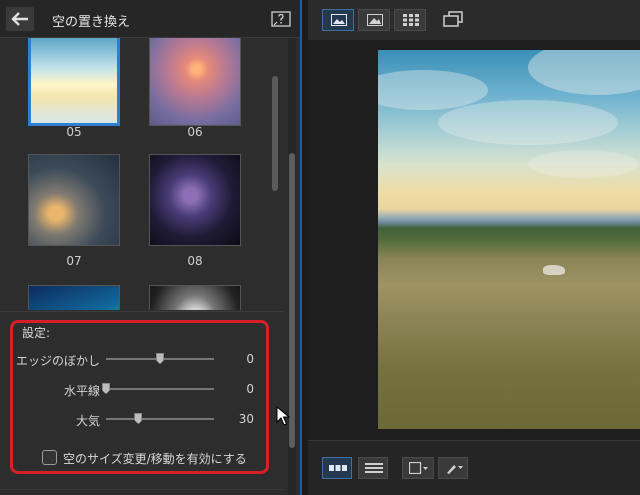  I want to click on atmosphere-slider, so click(160, 419).